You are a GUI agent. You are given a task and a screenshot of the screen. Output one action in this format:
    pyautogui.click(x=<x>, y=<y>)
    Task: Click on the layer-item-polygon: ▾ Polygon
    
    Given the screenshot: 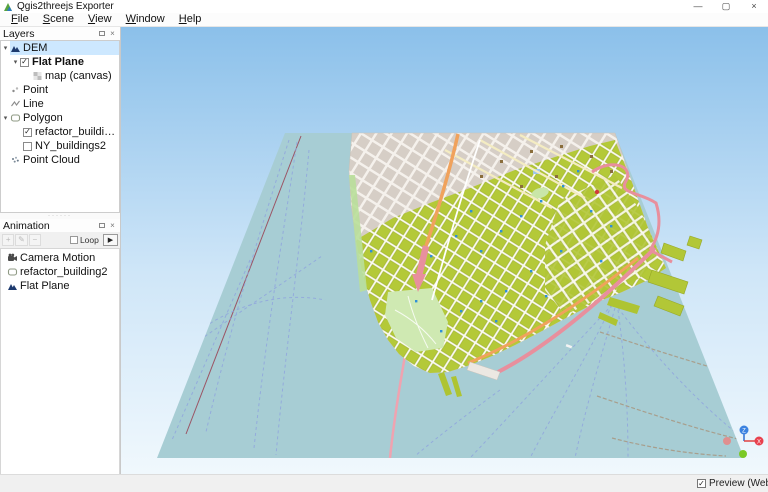 What is the action you would take?
    pyautogui.click(x=60, y=118)
    